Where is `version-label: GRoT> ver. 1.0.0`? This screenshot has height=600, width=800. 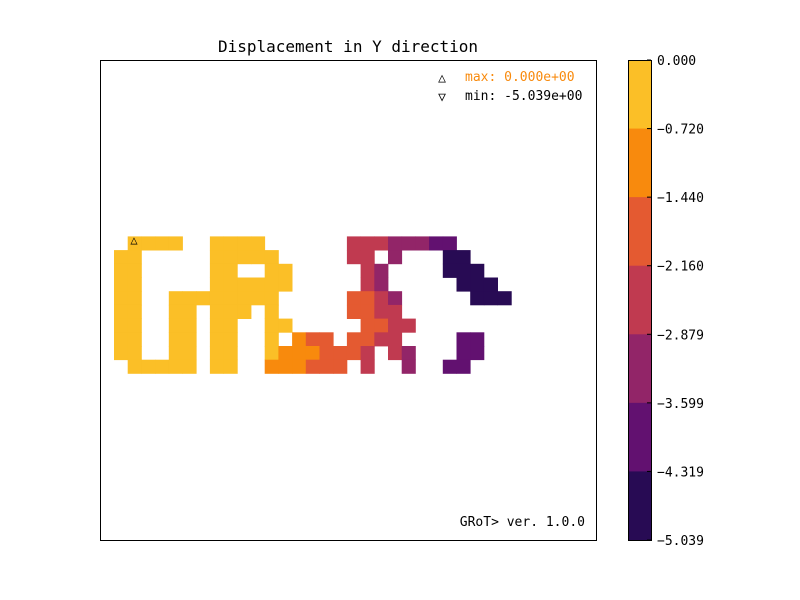 version-label: GRoT> ver. 1.0.0 is located at coordinates (522, 522).